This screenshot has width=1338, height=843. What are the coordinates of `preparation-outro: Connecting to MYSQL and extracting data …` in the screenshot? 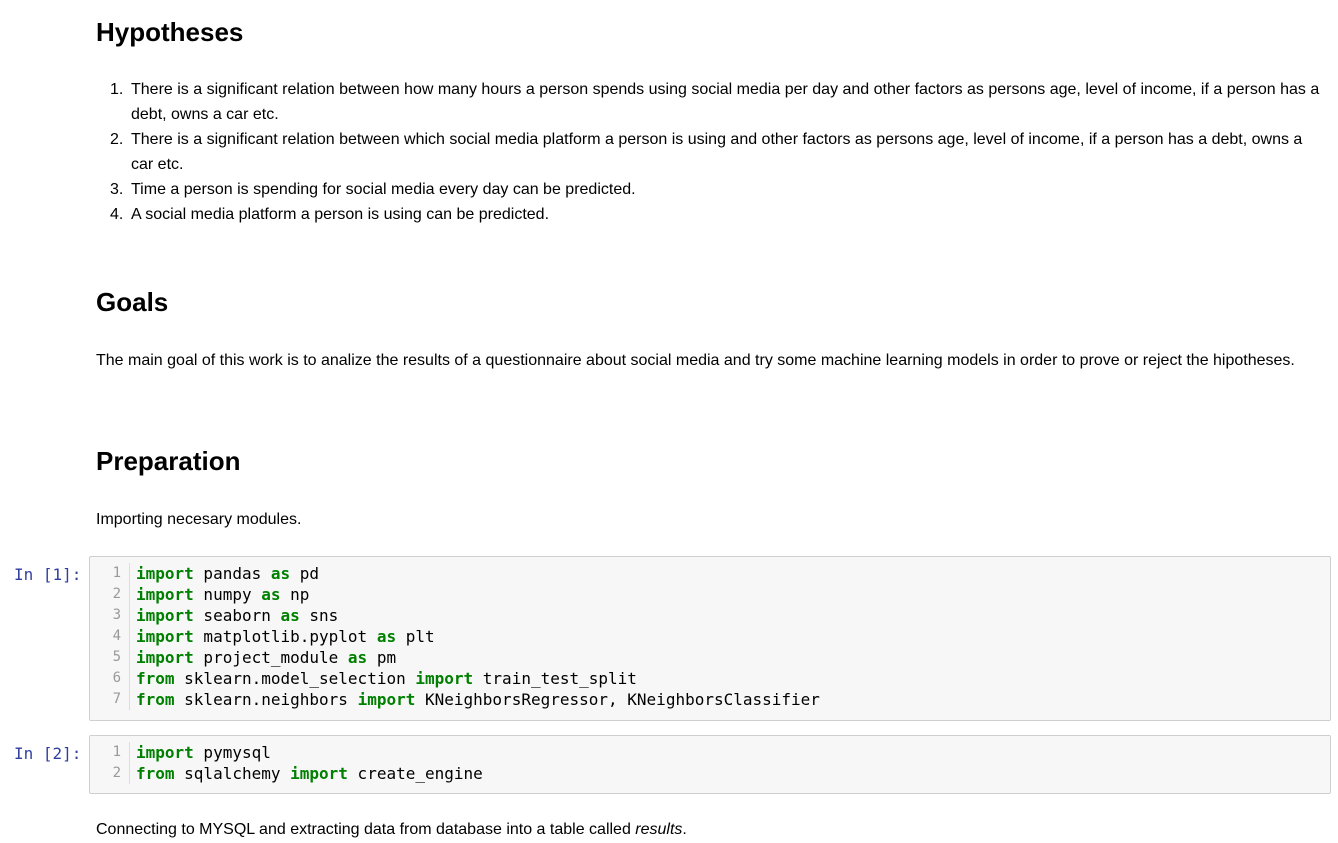 It's located at (712, 829).